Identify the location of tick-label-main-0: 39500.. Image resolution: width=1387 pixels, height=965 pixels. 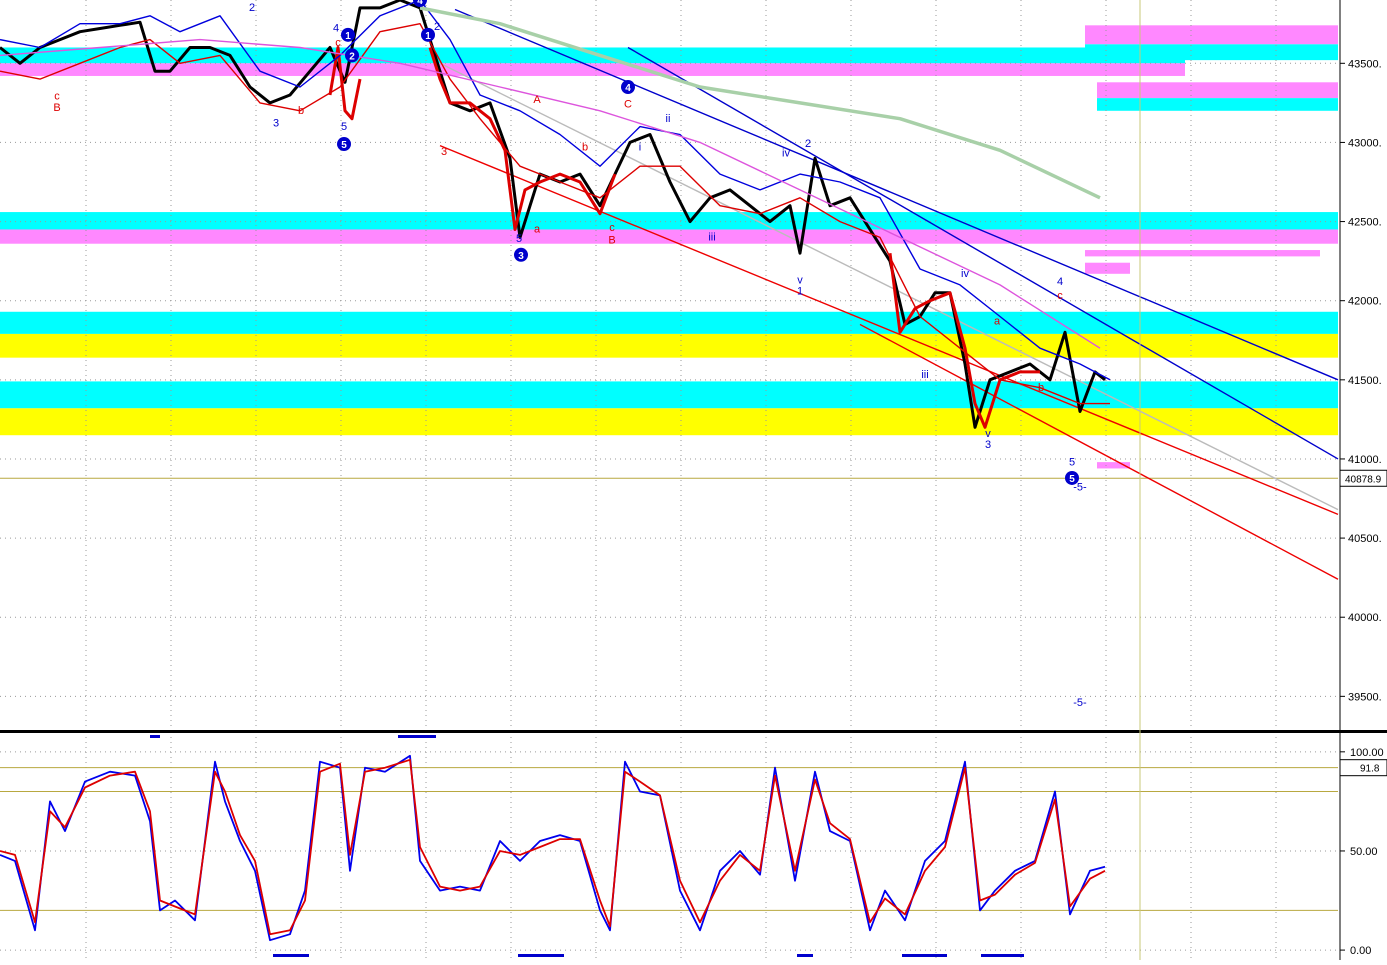
(1365, 697).